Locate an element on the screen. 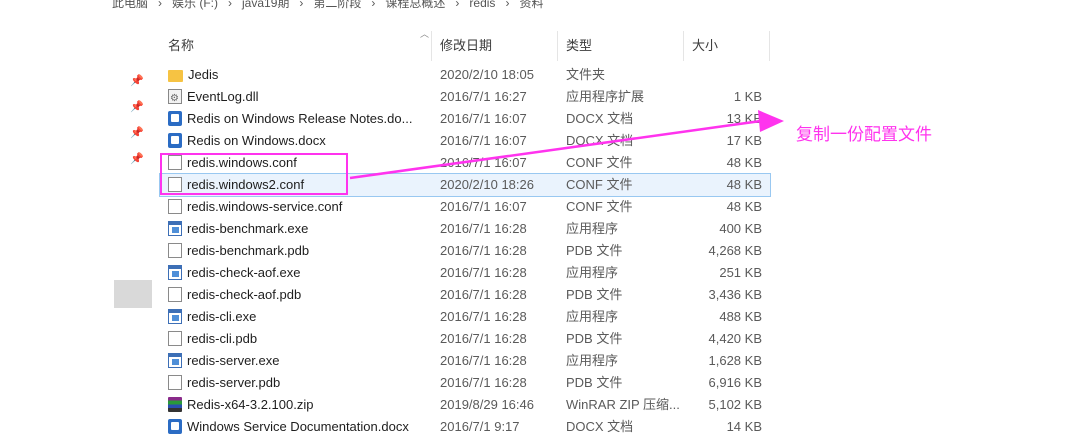  annotation-label: 复制一份配置文件 is located at coordinates (864, 134).